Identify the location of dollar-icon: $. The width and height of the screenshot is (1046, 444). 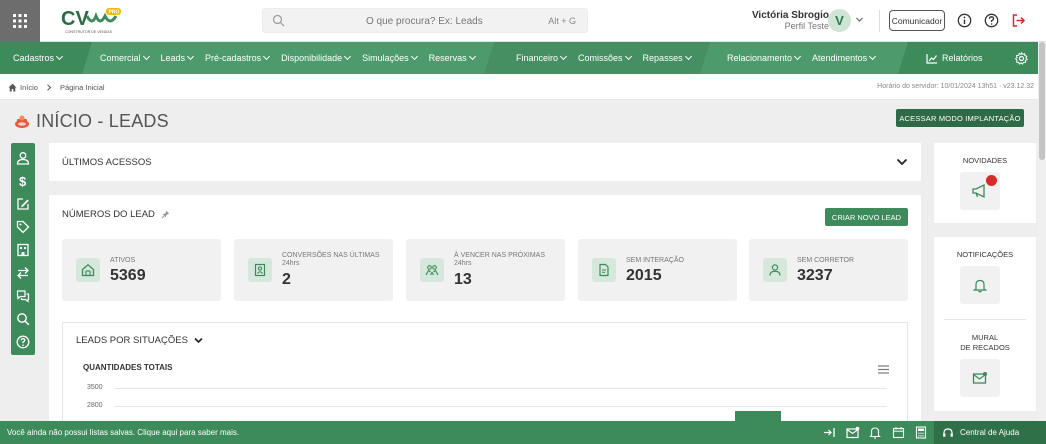
(23, 181).